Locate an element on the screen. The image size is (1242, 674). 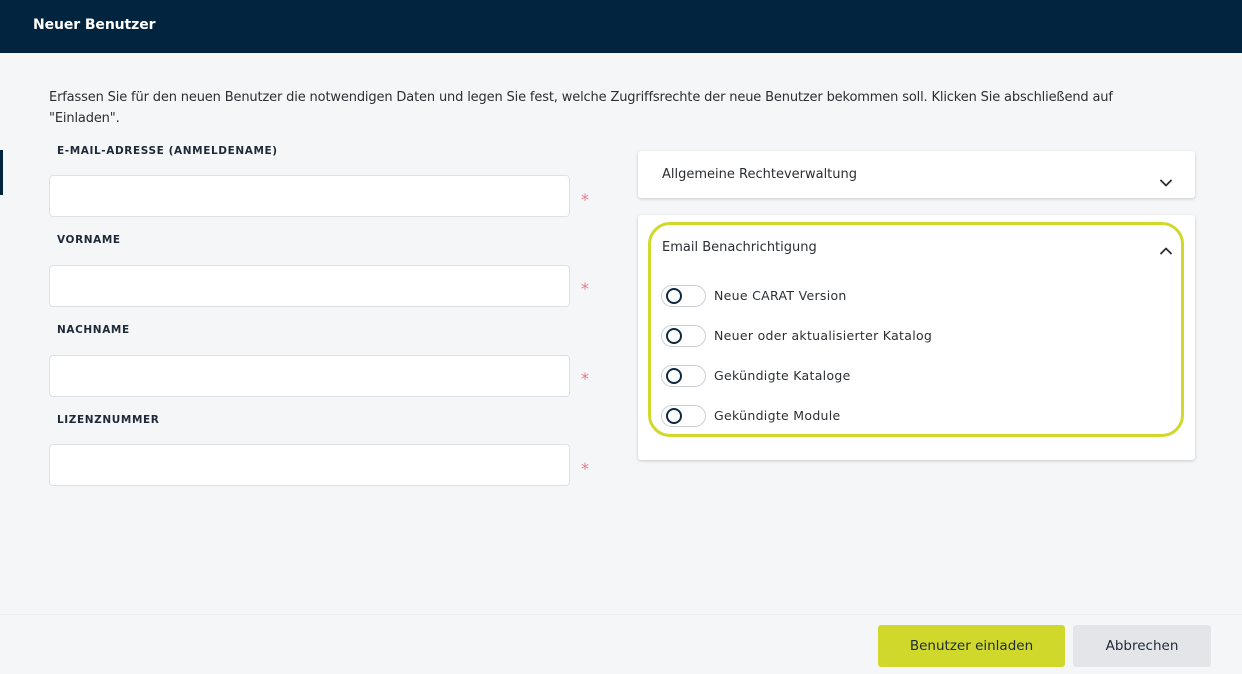
panel-email-title: Email Benachrichtigung is located at coordinates (739, 247).